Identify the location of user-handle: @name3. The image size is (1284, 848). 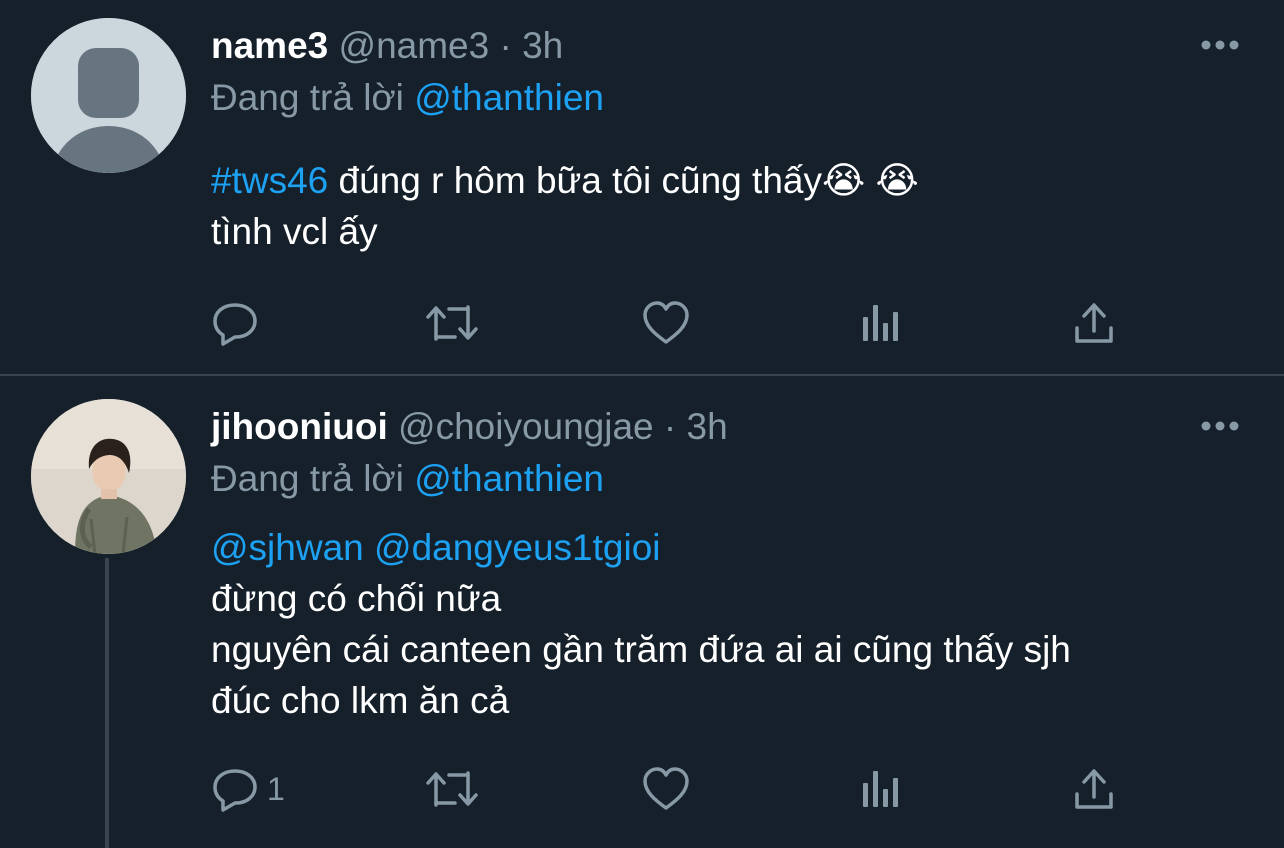
(414, 45).